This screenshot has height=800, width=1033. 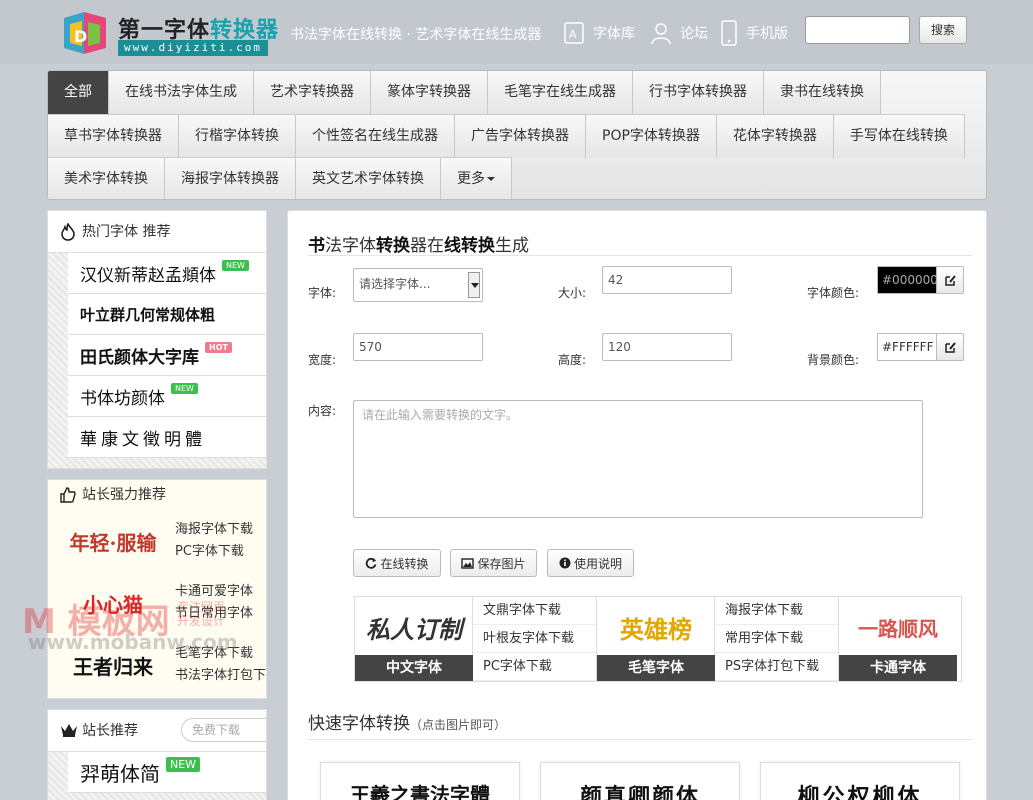 What do you see at coordinates (907, 347) in the screenshot?
I see `bg-color-input: #FFFFFF` at bounding box center [907, 347].